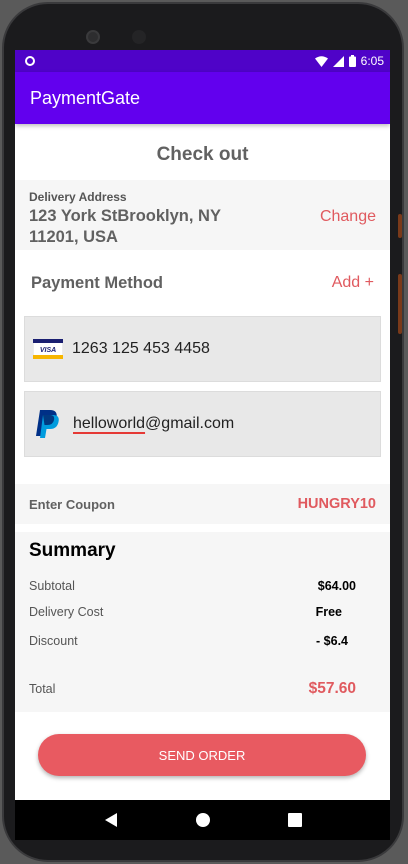  What do you see at coordinates (294, 820) in the screenshot?
I see `recents-icon` at bounding box center [294, 820].